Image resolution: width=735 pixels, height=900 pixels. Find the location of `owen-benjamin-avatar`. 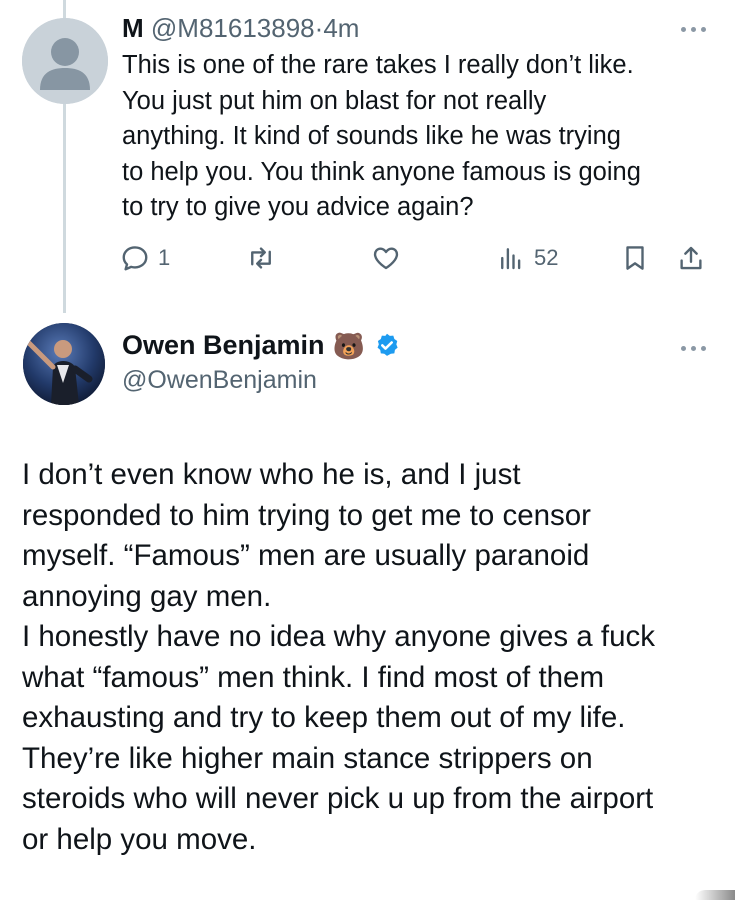

owen-benjamin-avatar is located at coordinates (64, 364).